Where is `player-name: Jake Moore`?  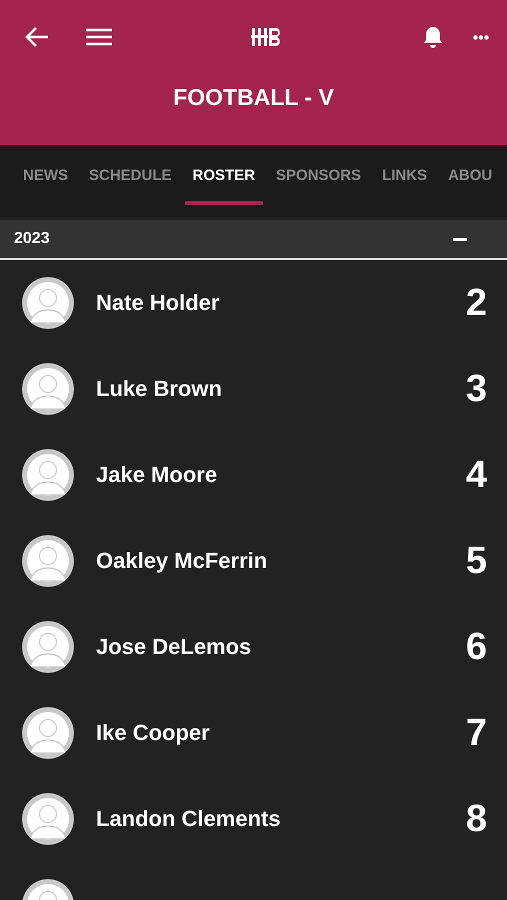 player-name: Jake Moore is located at coordinates (157, 475).